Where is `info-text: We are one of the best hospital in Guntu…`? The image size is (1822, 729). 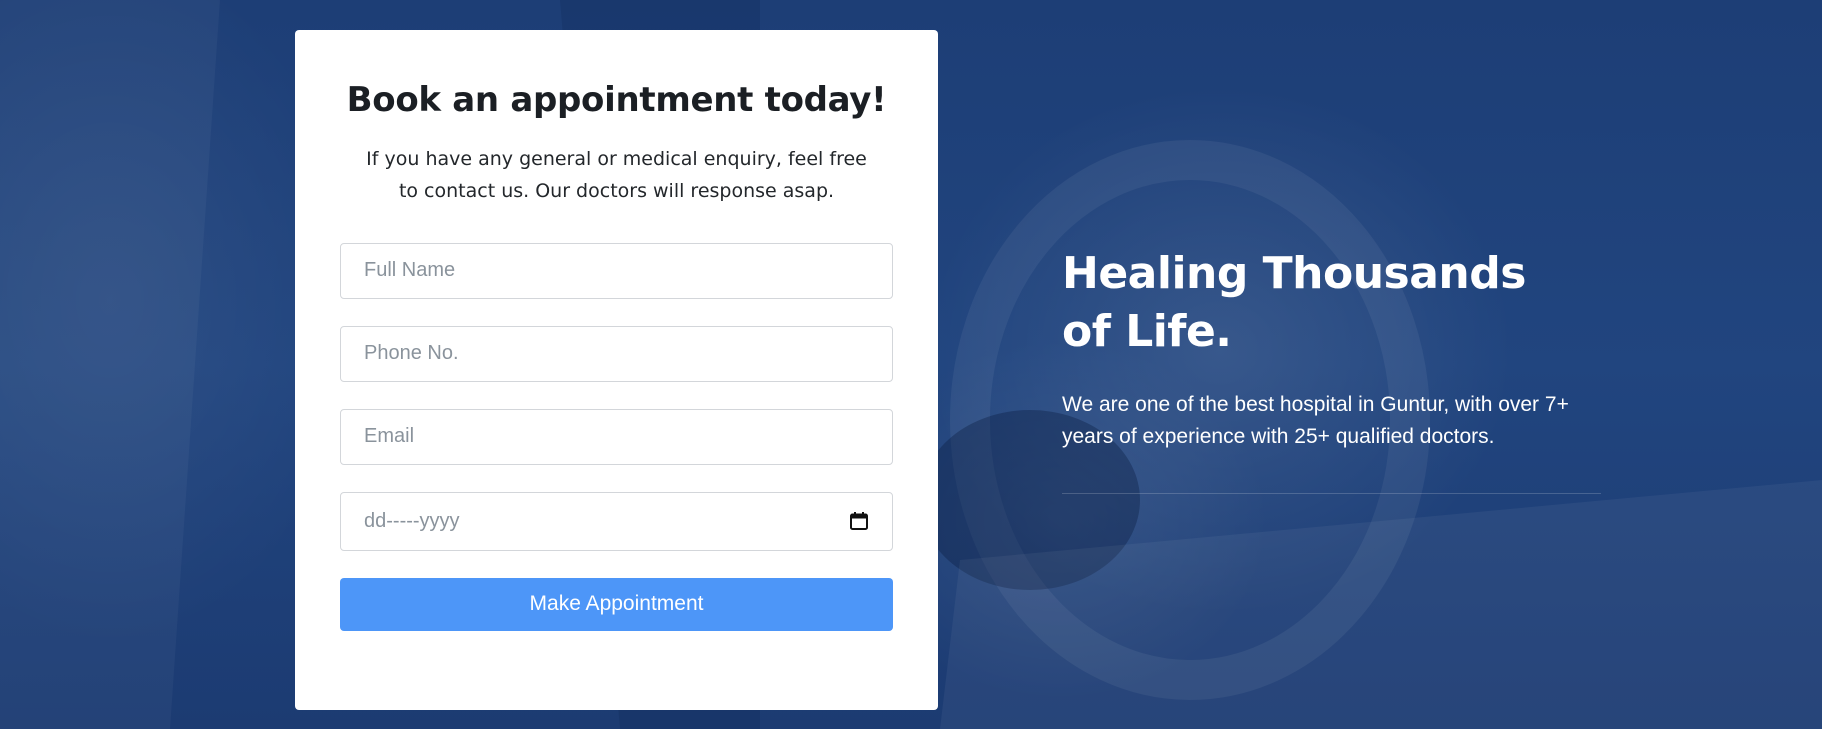 info-text: We are one of the best hospital in Guntu… is located at coordinates (1315, 420).